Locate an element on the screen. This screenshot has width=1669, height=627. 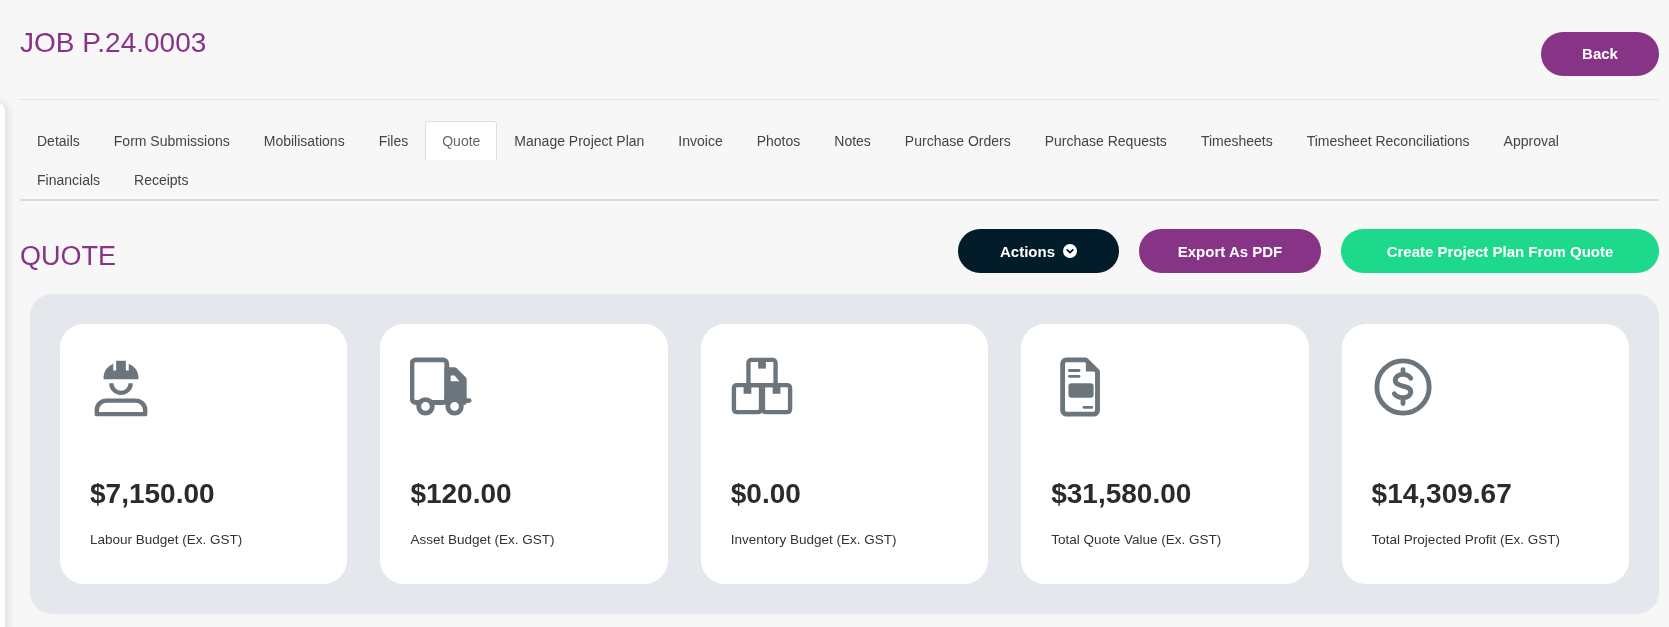
truck-icon is located at coordinates (441, 387).